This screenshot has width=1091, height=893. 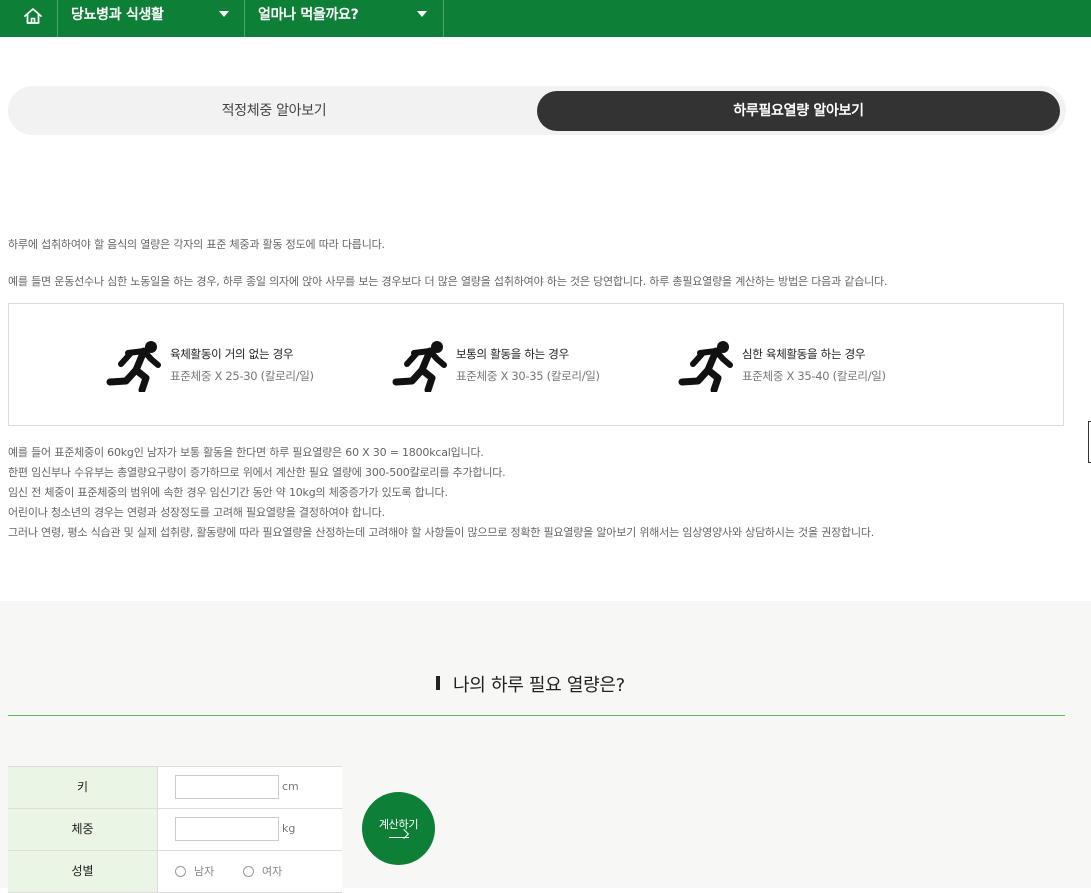 What do you see at coordinates (83, 787) in the screenshot?
I see `height-label: 키` at bounding box center [83, 787].